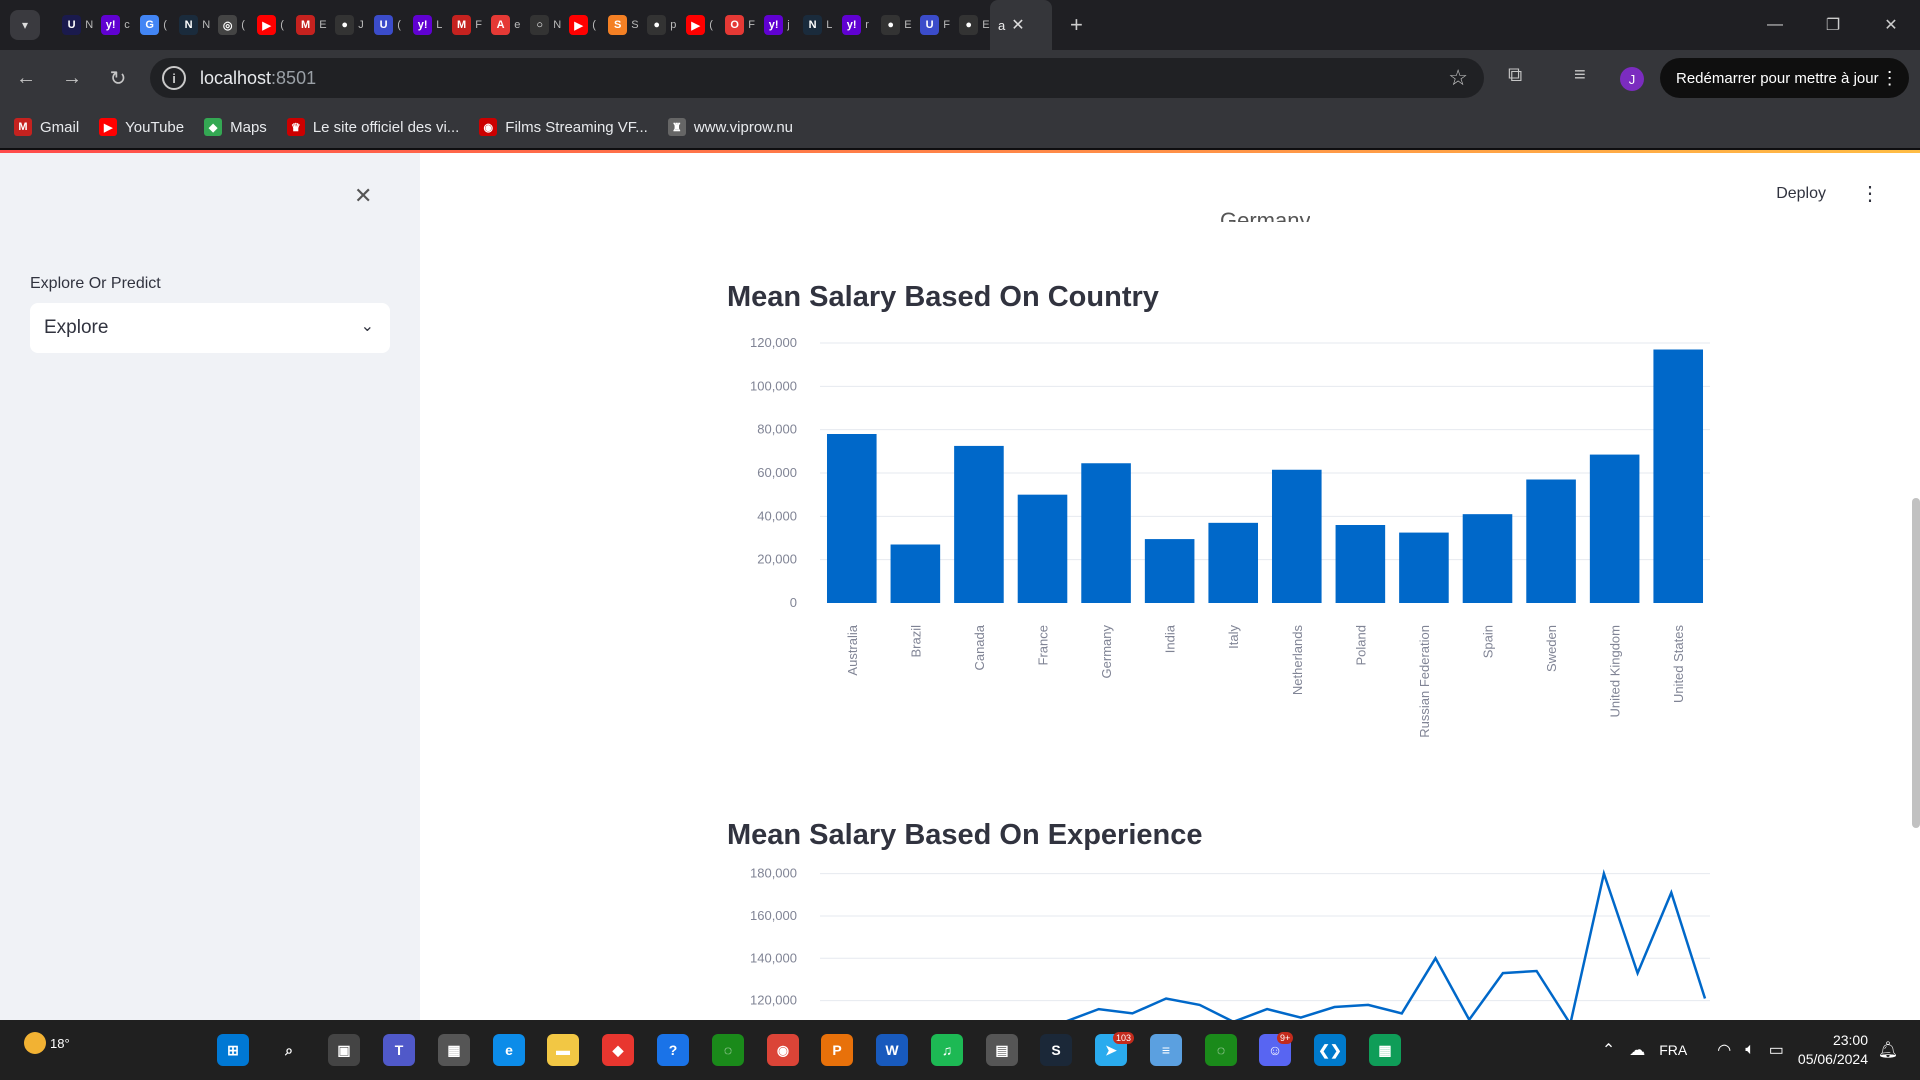 Image resolution: width=1920 pixels, height=1080 pixels. Describe the element at coordinates (1056, 1050) in the screenshot. I see `steam-icon: S` at that location.